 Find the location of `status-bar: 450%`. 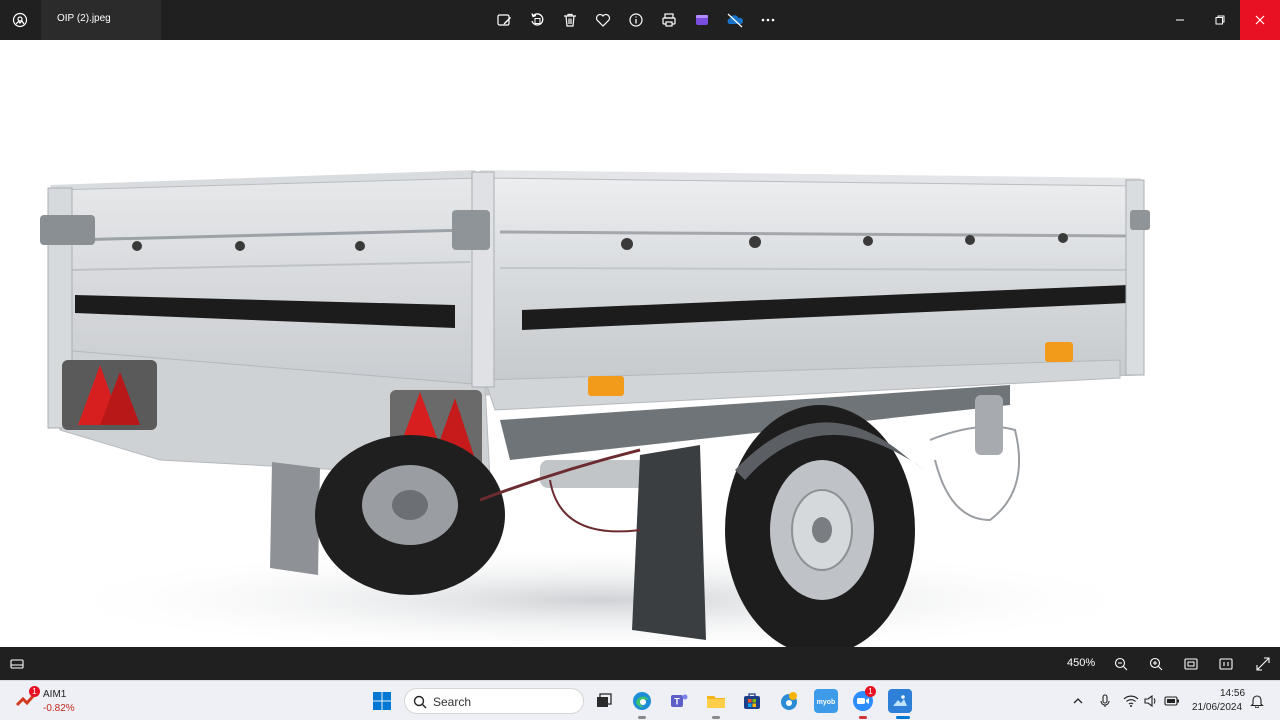

status-bar: 450% is located at coordinates (640, 663).